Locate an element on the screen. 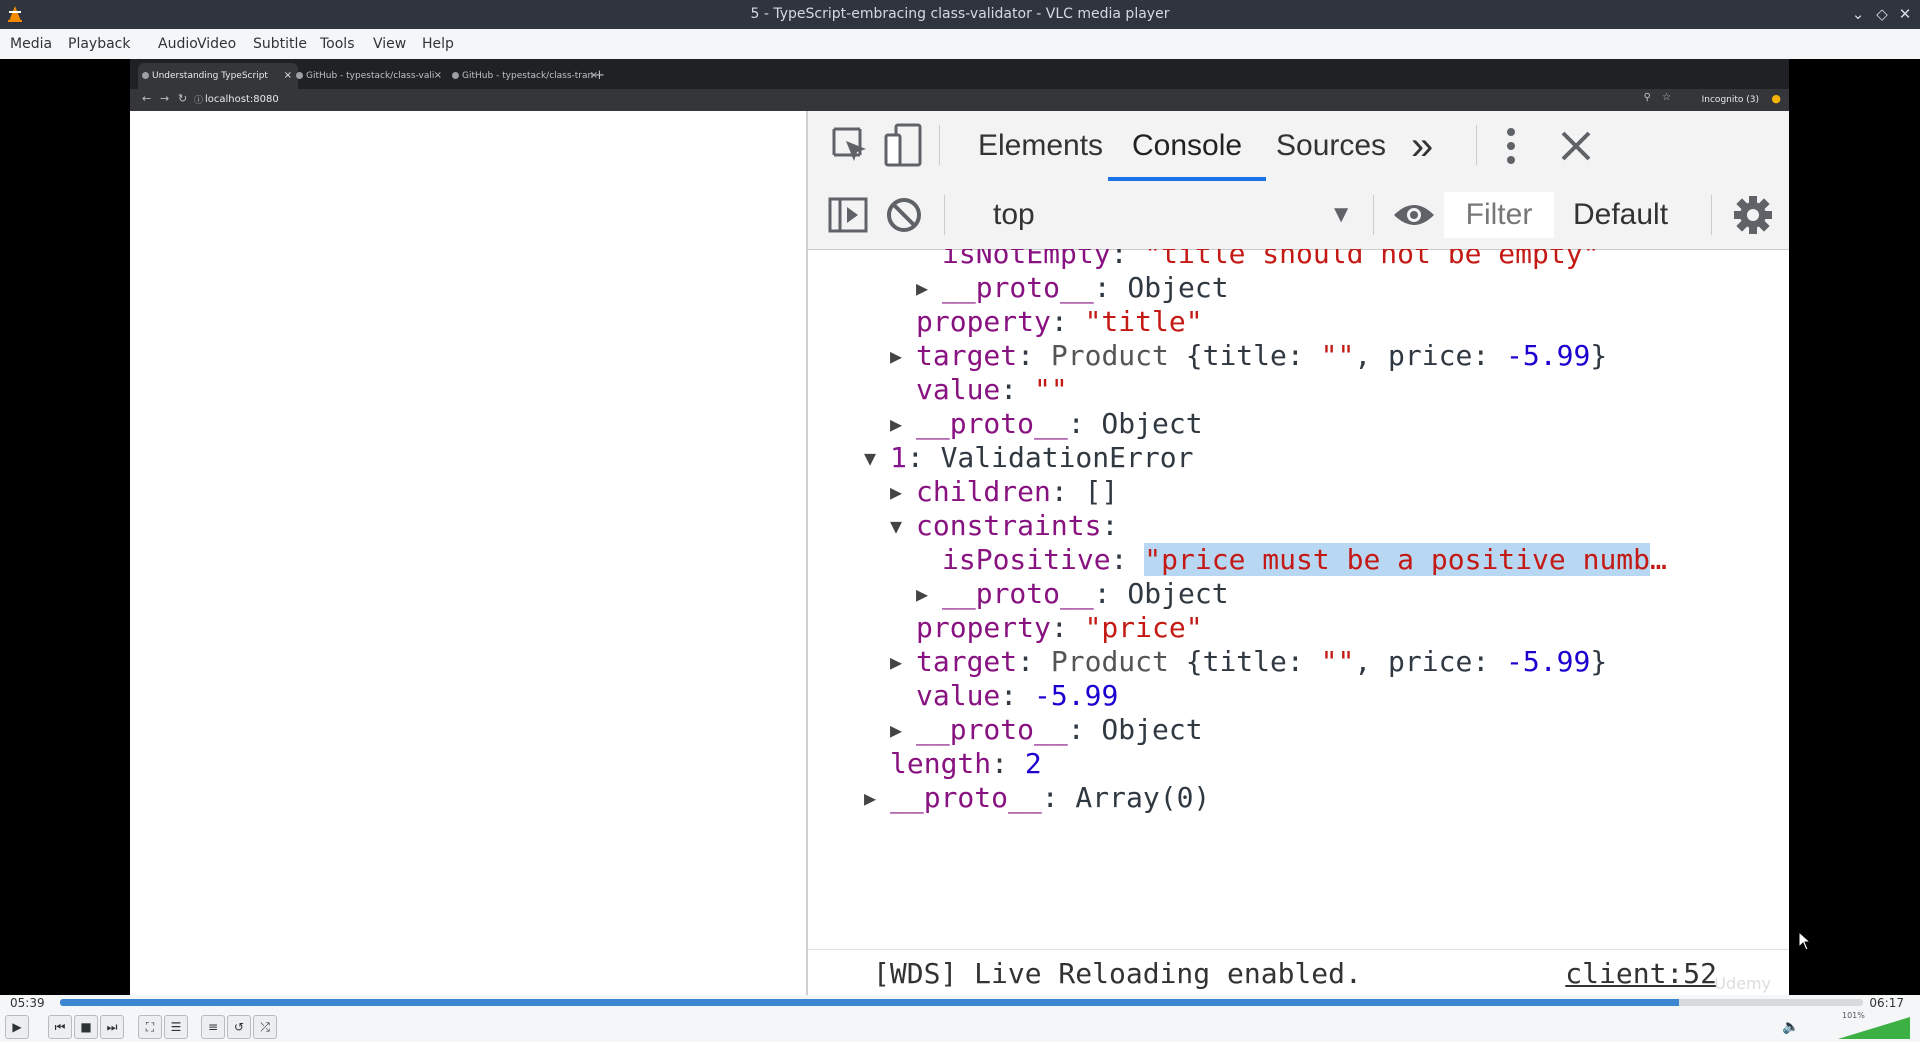  extended-settings-button: ☰ is located at coordinates (176, 1027).